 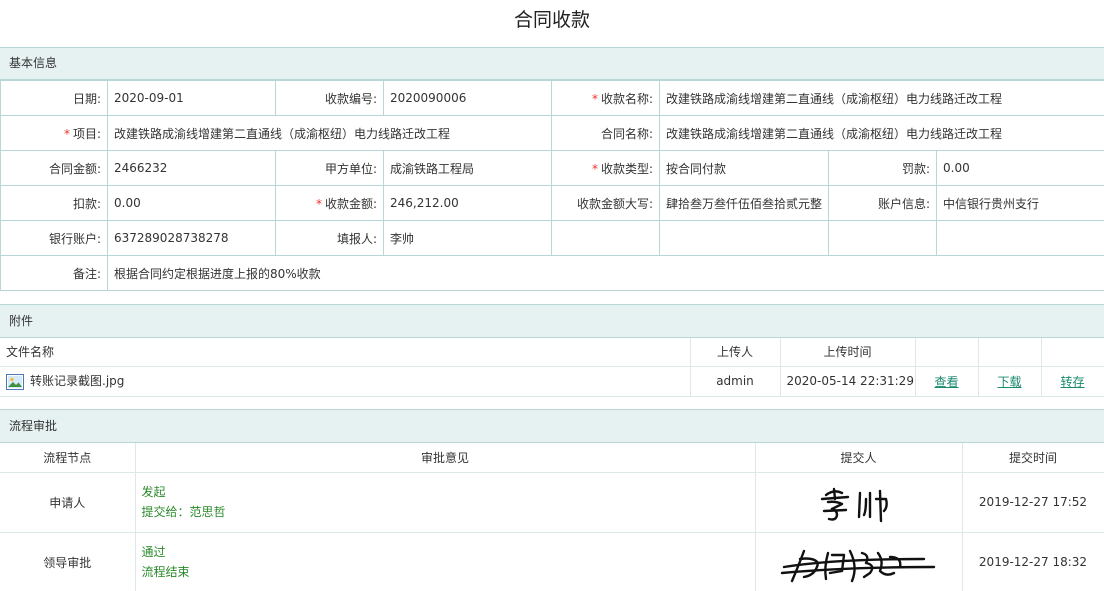 I want to click on flow-opinion: 发起 提交给：范思哲, so click(x=445, y=502).